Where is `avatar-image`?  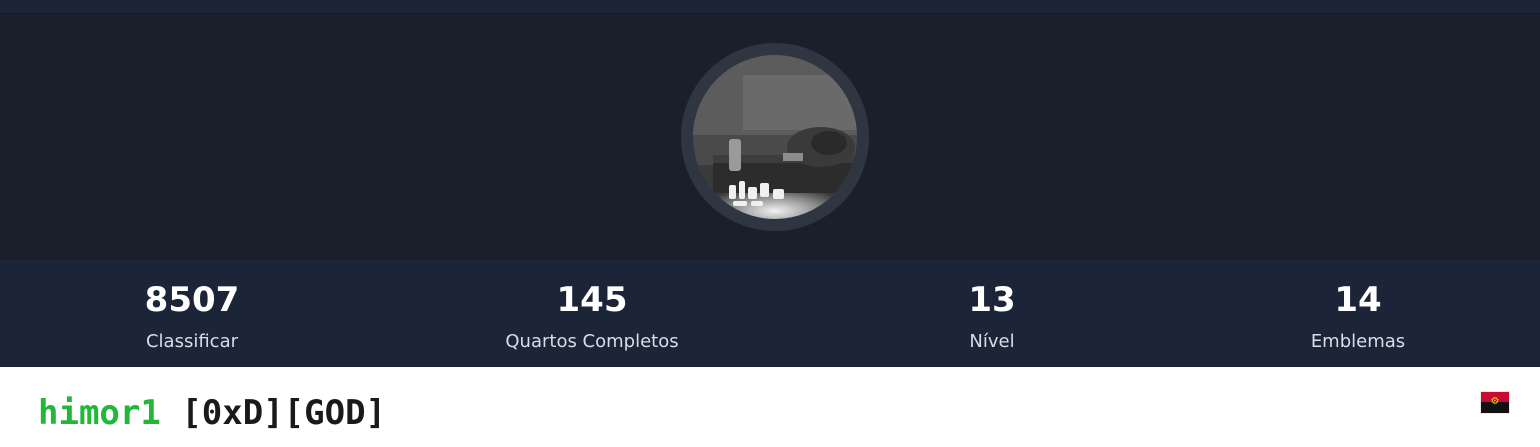
avatar-image is located at coordinates (775, 137).